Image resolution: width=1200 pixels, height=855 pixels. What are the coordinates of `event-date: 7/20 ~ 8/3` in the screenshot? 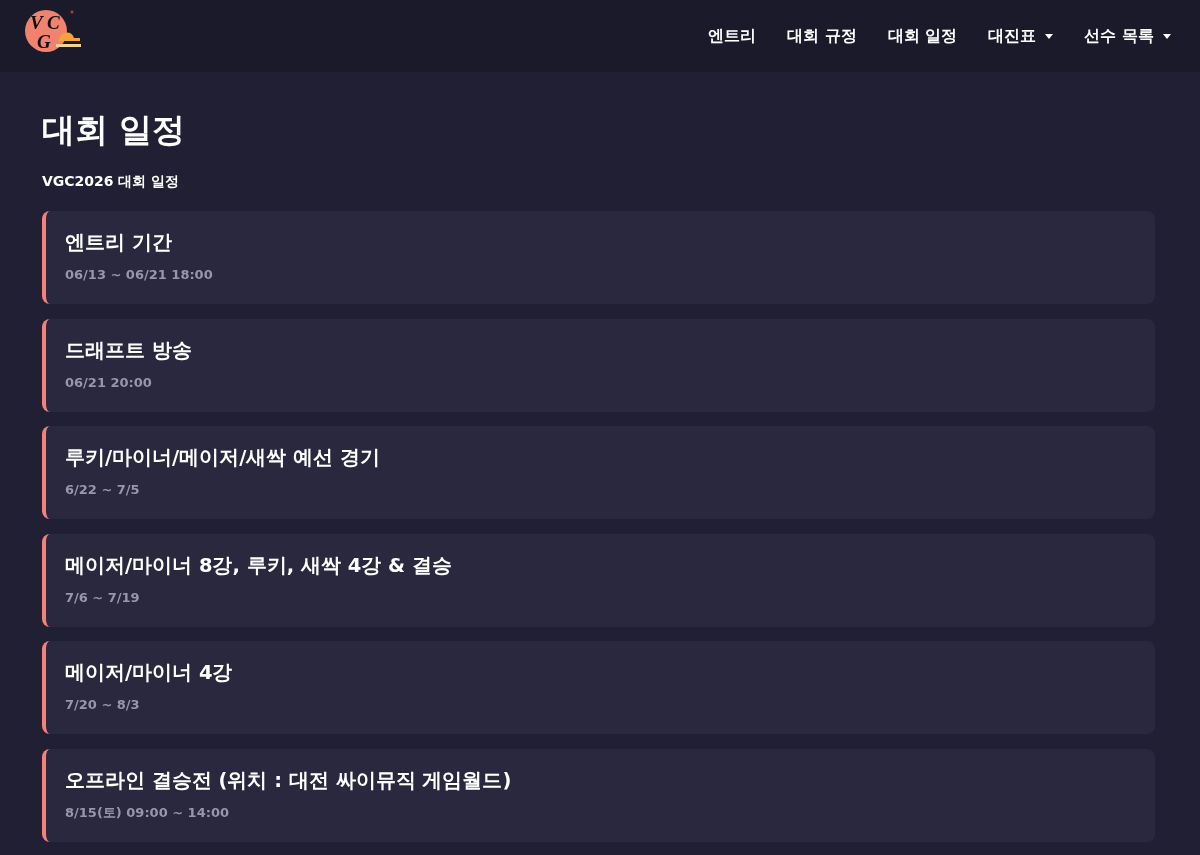 It's located at (103, 705).